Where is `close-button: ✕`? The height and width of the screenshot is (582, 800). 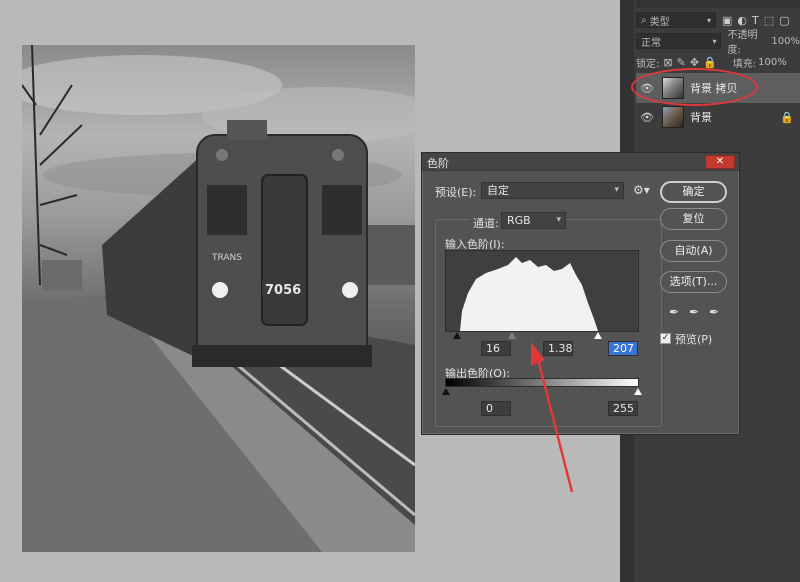 close-button: ✕ is located at coordinates (720, 162).